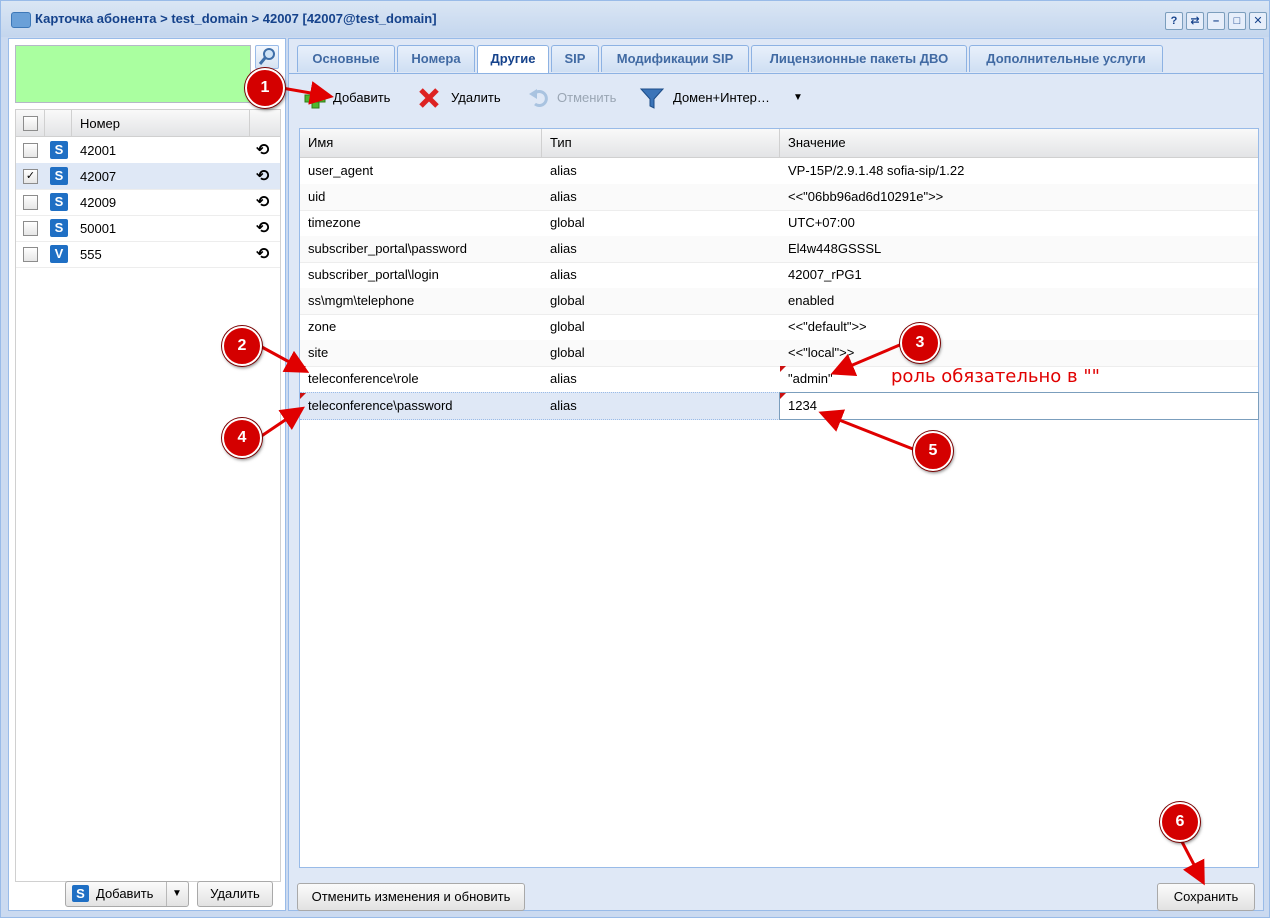  I want to click on column-header-type: Тип, so click(661, 143).